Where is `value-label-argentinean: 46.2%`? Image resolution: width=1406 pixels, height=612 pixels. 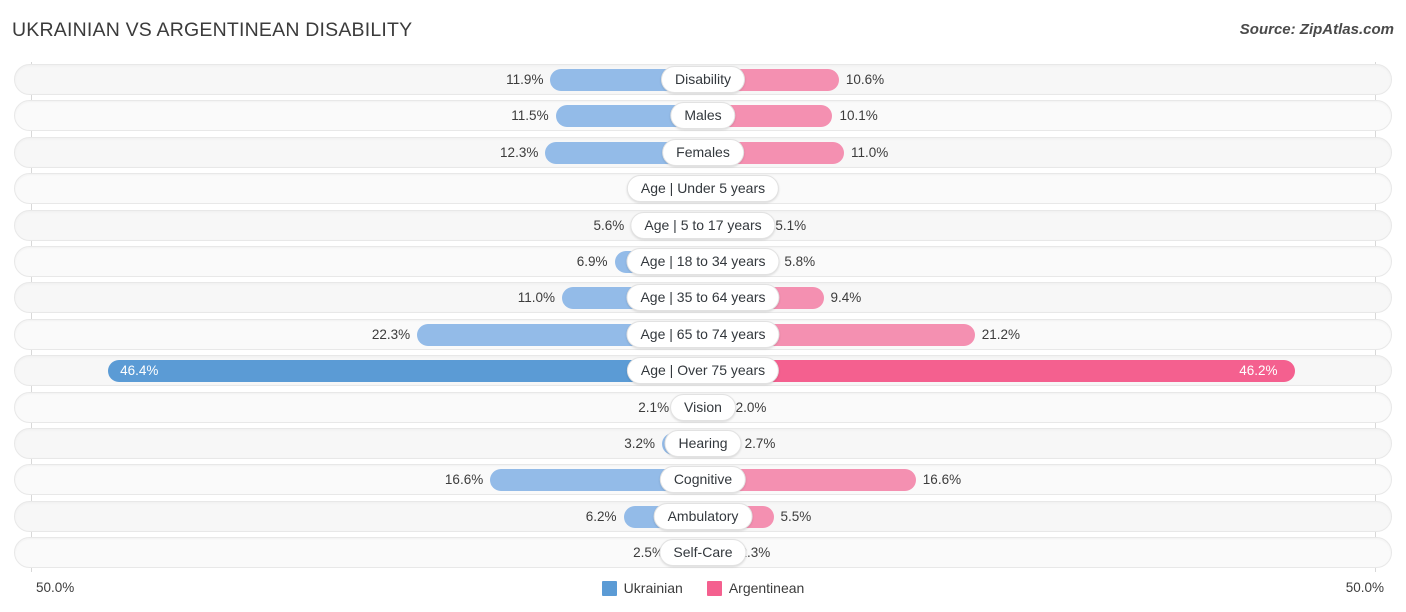
value-label-argentinean: 46.2% is located at coordinates (1258, 371).